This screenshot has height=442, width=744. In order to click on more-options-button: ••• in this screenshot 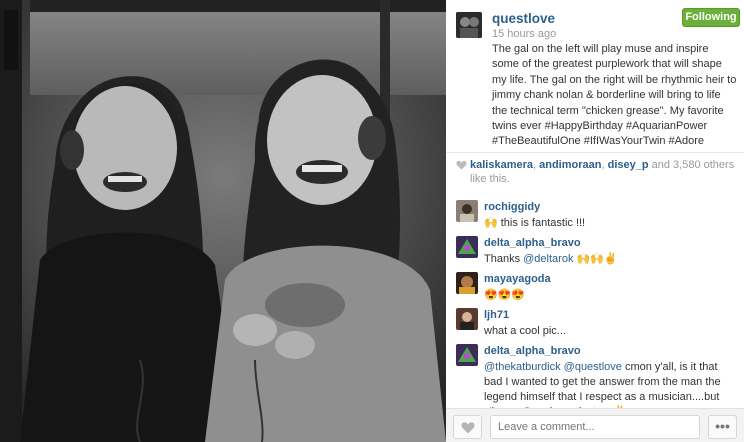, I will do `click(722, 427)`.